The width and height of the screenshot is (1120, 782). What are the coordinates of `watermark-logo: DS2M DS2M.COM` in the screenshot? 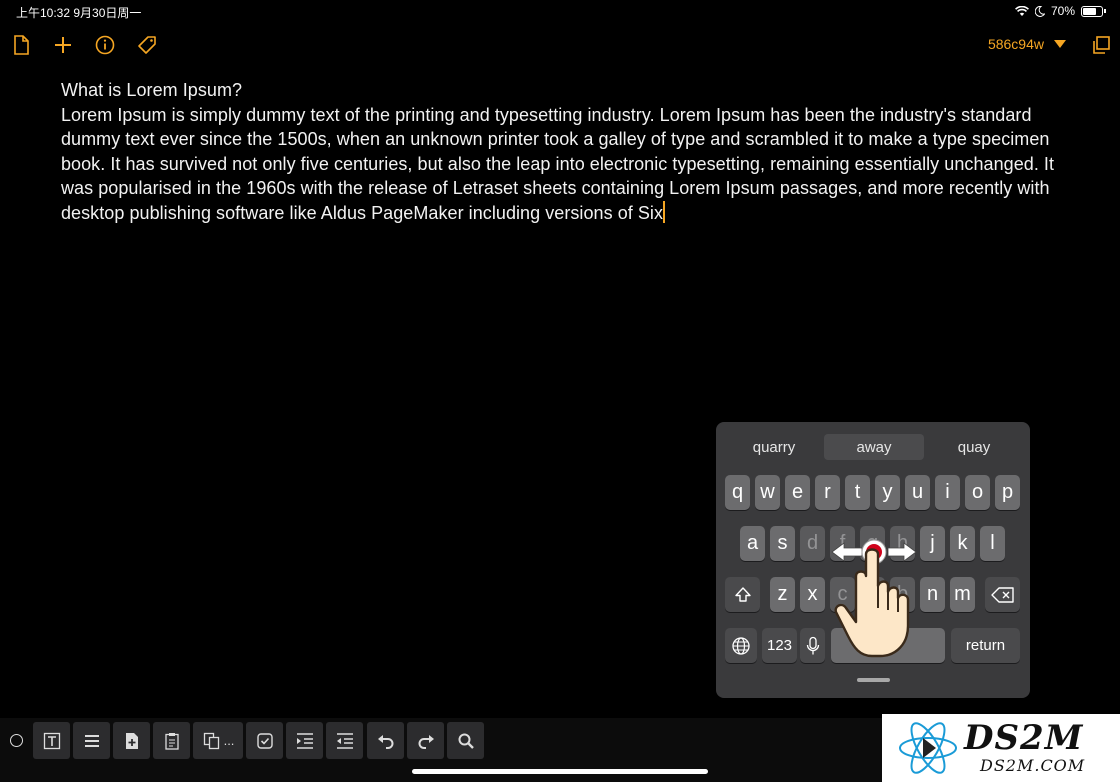 It's located at (1001, 748).